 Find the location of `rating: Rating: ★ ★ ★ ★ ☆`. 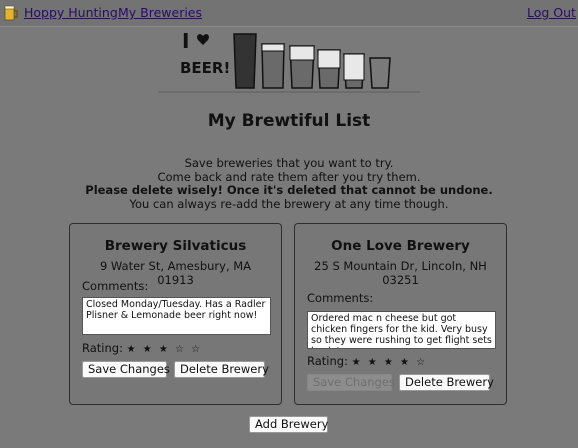

rating: Rating: ★ ★ ★ ★ ☆ is located at coordinates (367, 361).